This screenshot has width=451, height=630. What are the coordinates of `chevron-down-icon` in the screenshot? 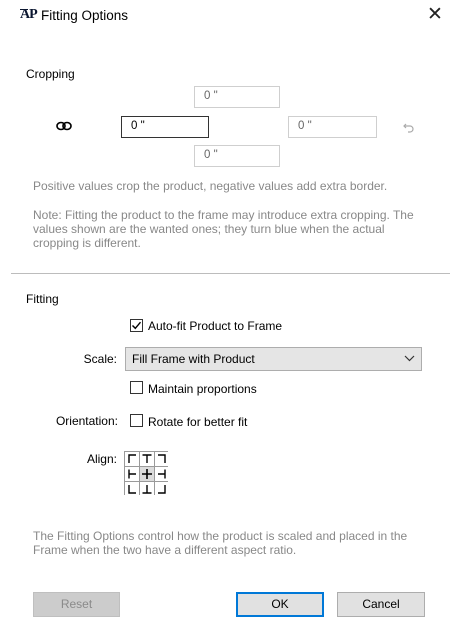 It's located at (409, 358).